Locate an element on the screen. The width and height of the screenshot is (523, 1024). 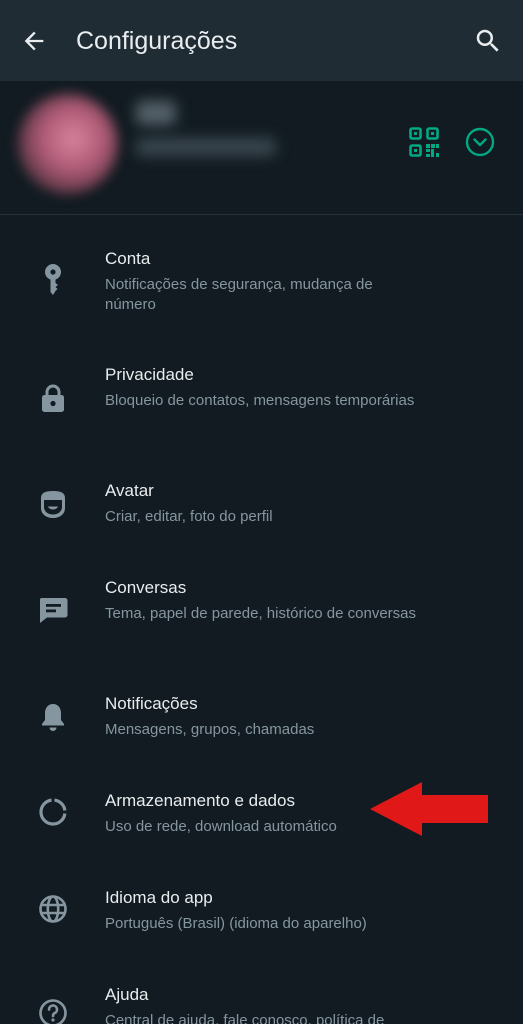
settings-item-subtitle: Mensagens, grupos, chamadas is located at coordinates (210, 729).